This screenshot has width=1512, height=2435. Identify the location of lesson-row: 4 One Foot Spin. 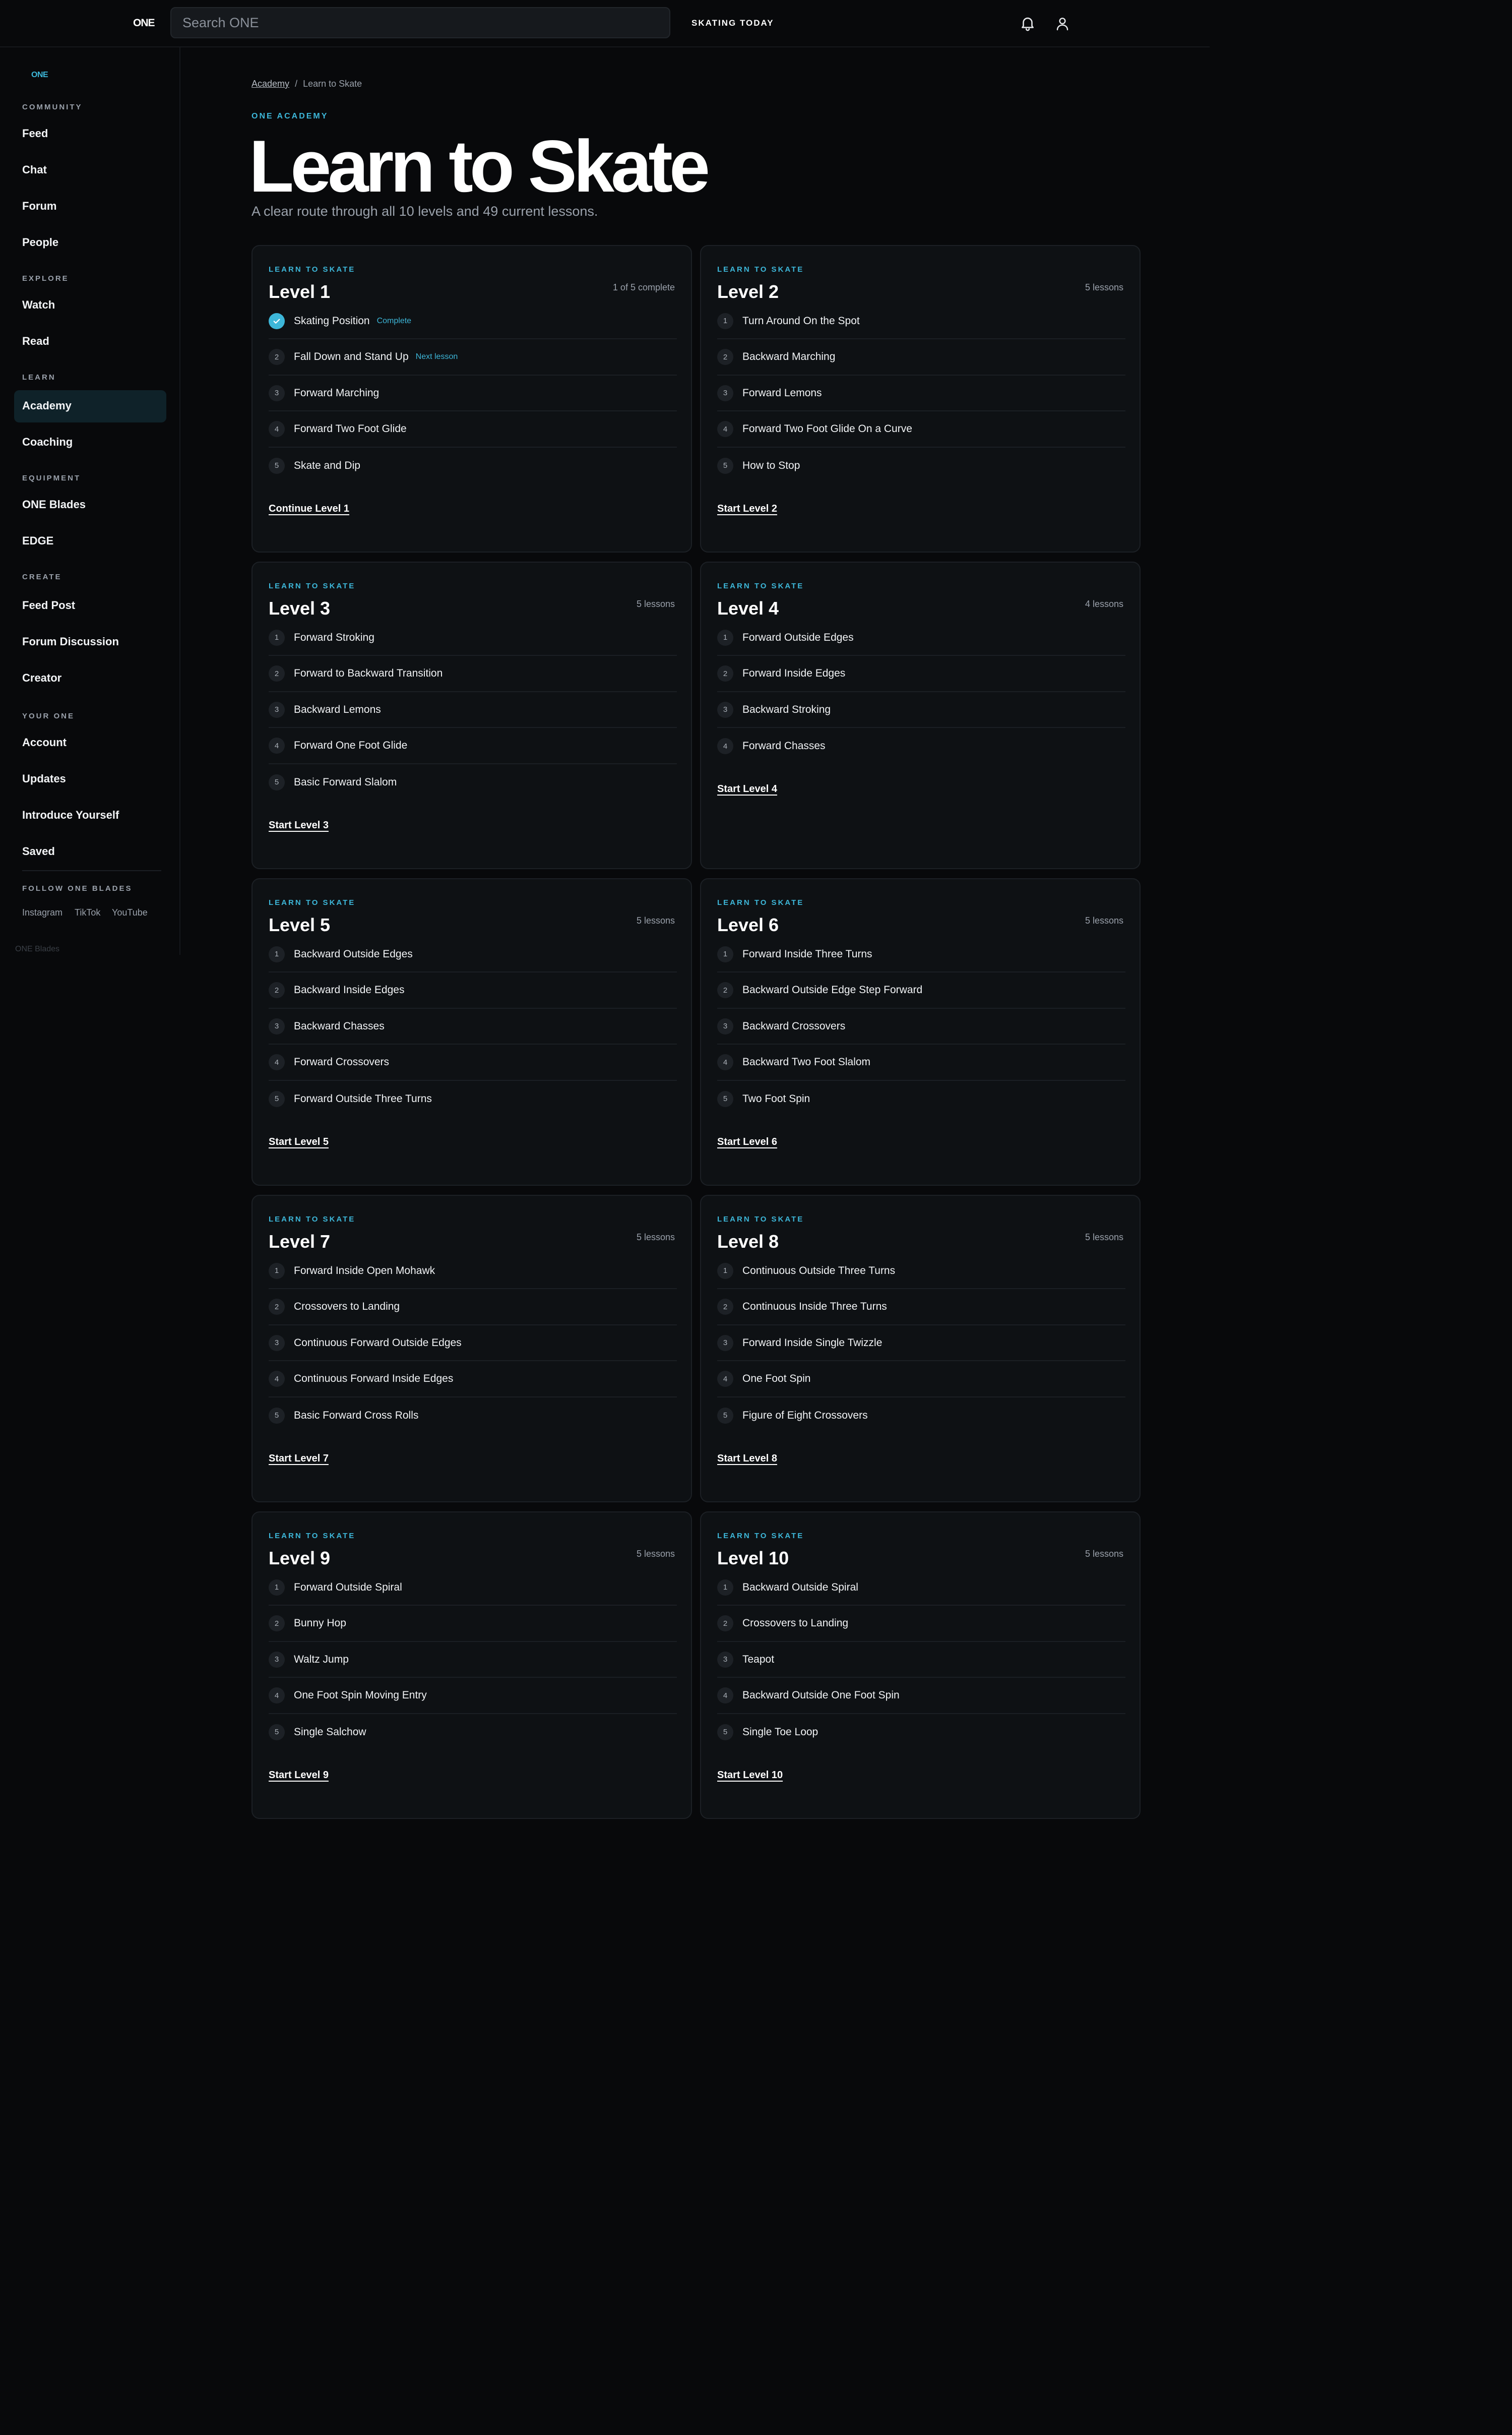
(921, 1379).